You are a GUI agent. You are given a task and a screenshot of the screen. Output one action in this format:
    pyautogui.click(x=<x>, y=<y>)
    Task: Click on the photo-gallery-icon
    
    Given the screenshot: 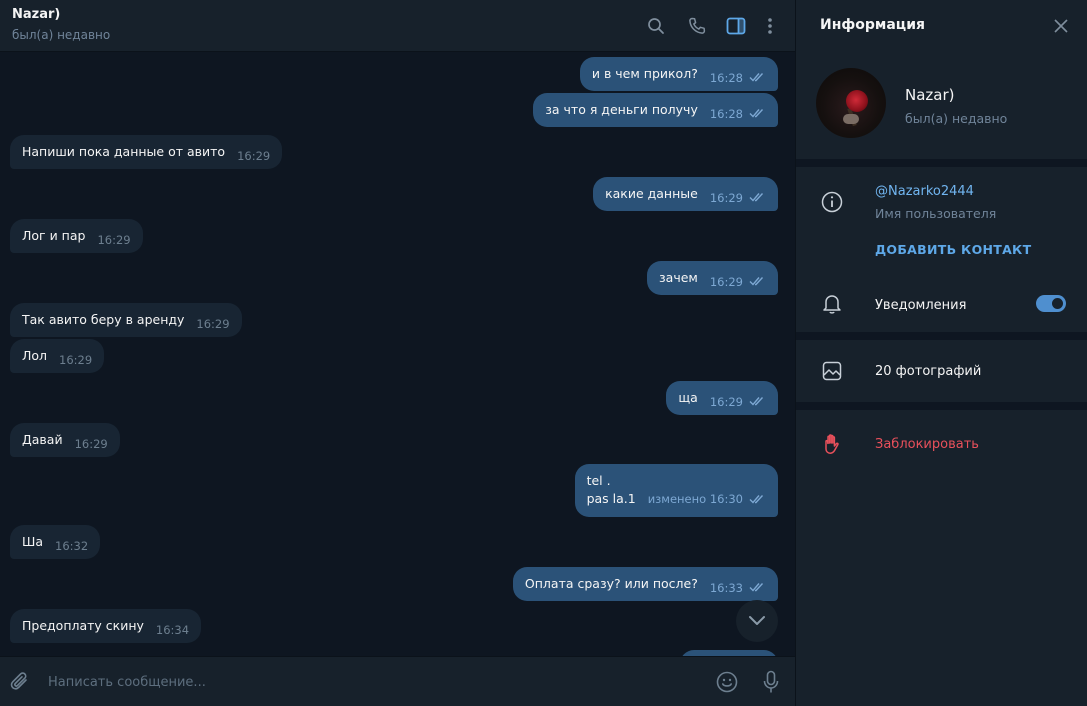 What is the action you would take?
    pyautogui.click(x=832, y=371)
    